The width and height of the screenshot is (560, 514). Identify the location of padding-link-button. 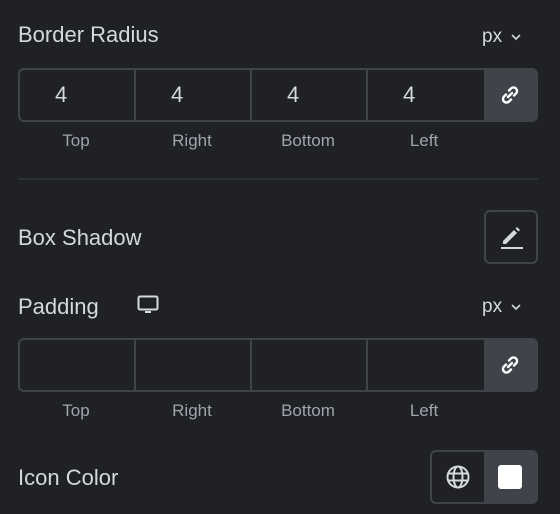
(510, 365).